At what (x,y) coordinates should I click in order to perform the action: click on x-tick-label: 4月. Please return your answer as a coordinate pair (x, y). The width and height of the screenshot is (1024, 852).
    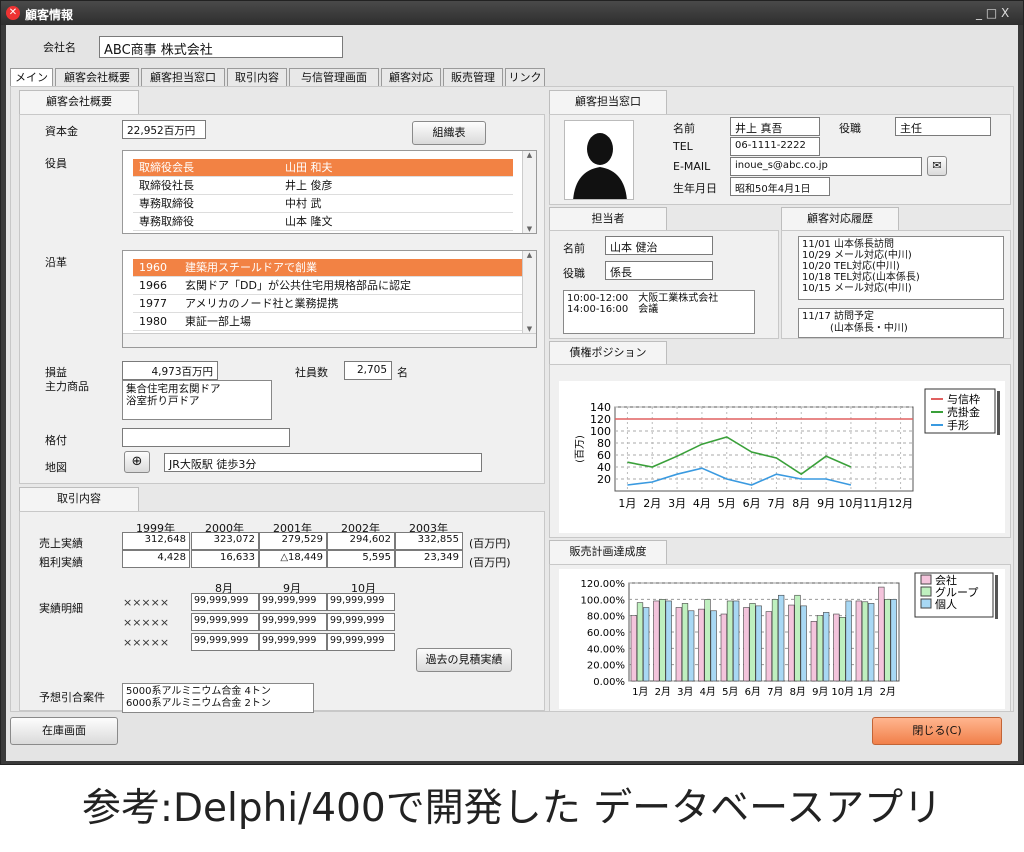
    Looking at the image, I should click on (708, 692).